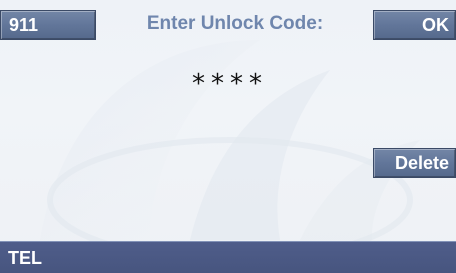 Image resolution: width=456 pixels, height=273 pixels. Describe the element at coordinates (25, 257) in the screenshot. I see `tel-mode-label: TEL` at that location.